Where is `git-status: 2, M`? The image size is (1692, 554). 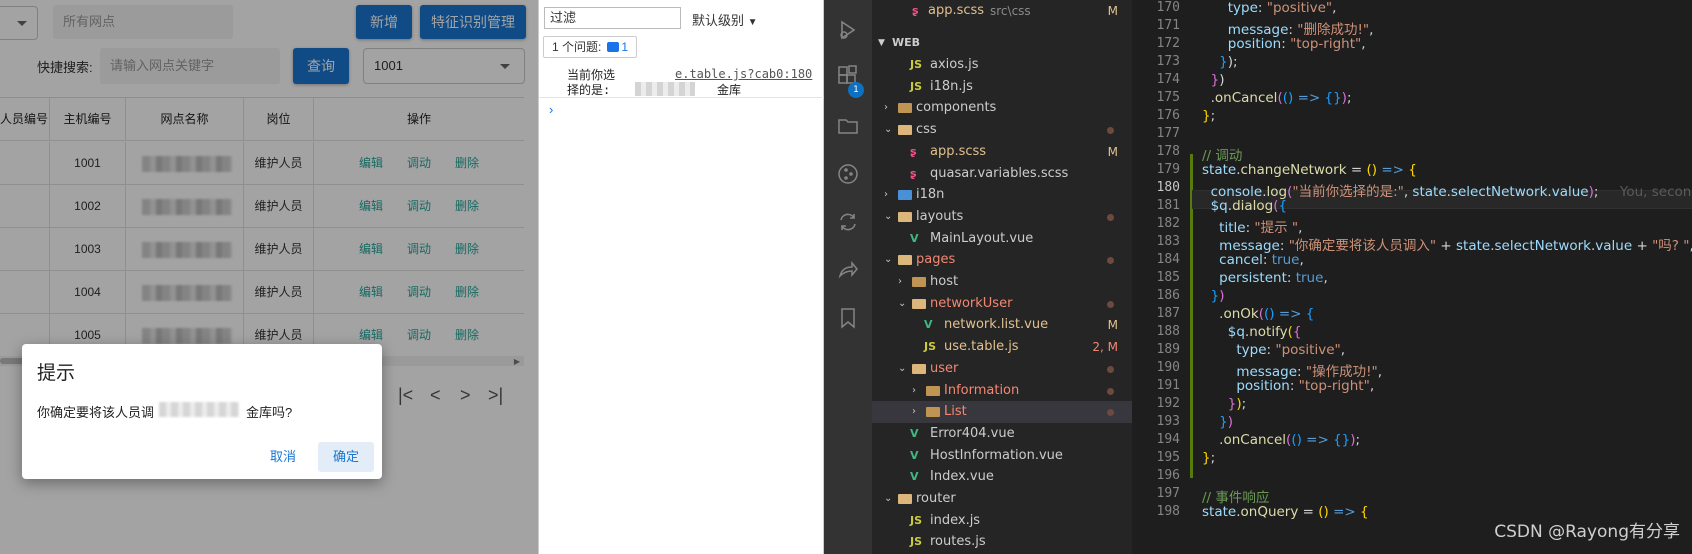 git-status: 2, M is located at coordinates (1105, 347).